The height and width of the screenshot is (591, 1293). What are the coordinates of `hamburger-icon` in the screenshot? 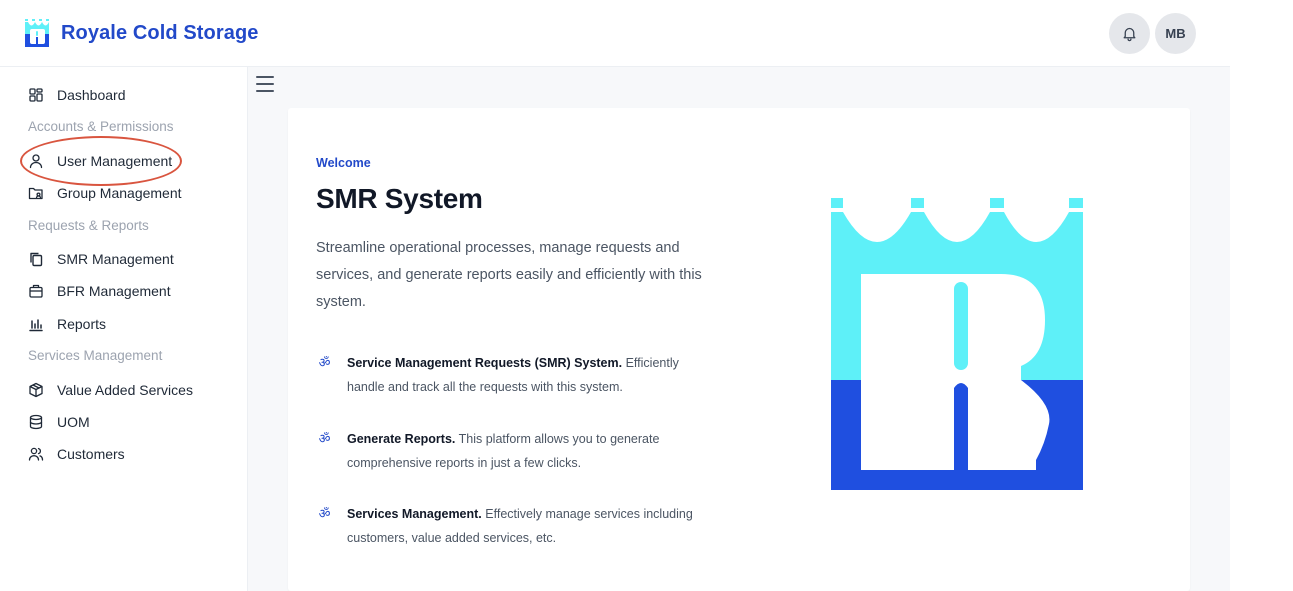 It's located at (265, 77).